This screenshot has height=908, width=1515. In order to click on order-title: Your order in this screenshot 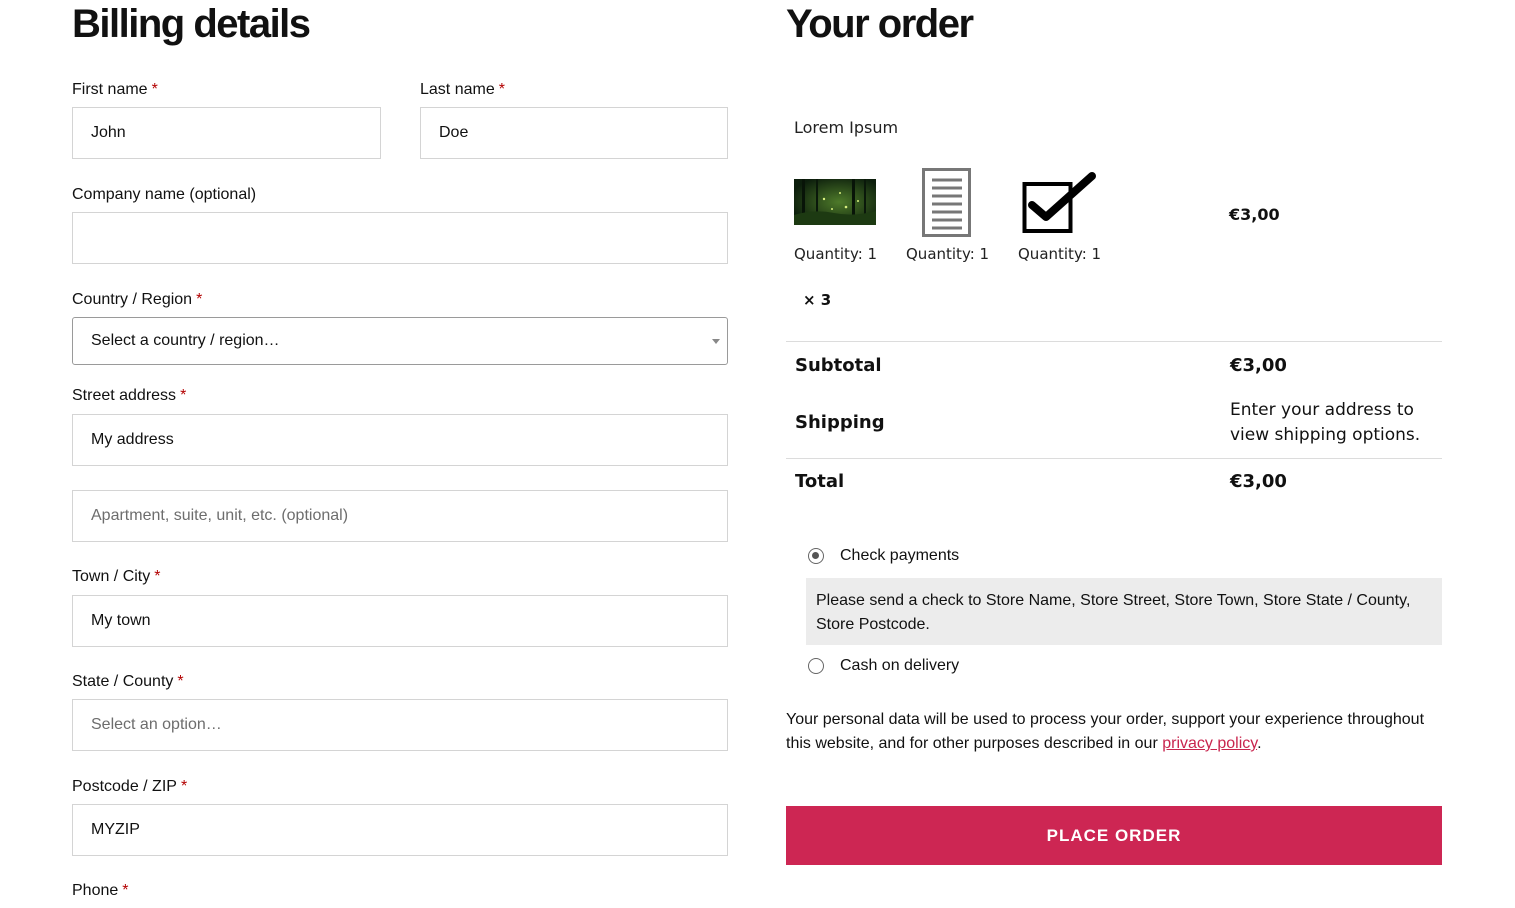, I will do `click(880, 24)`.